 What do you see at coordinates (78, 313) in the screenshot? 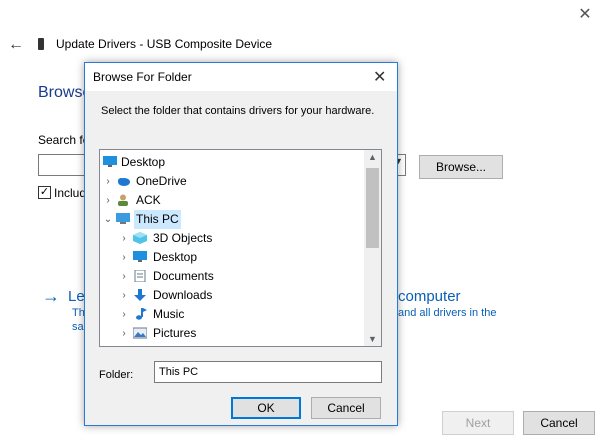
I see `link-description-line1: Th` at bounding box center [78, 313].